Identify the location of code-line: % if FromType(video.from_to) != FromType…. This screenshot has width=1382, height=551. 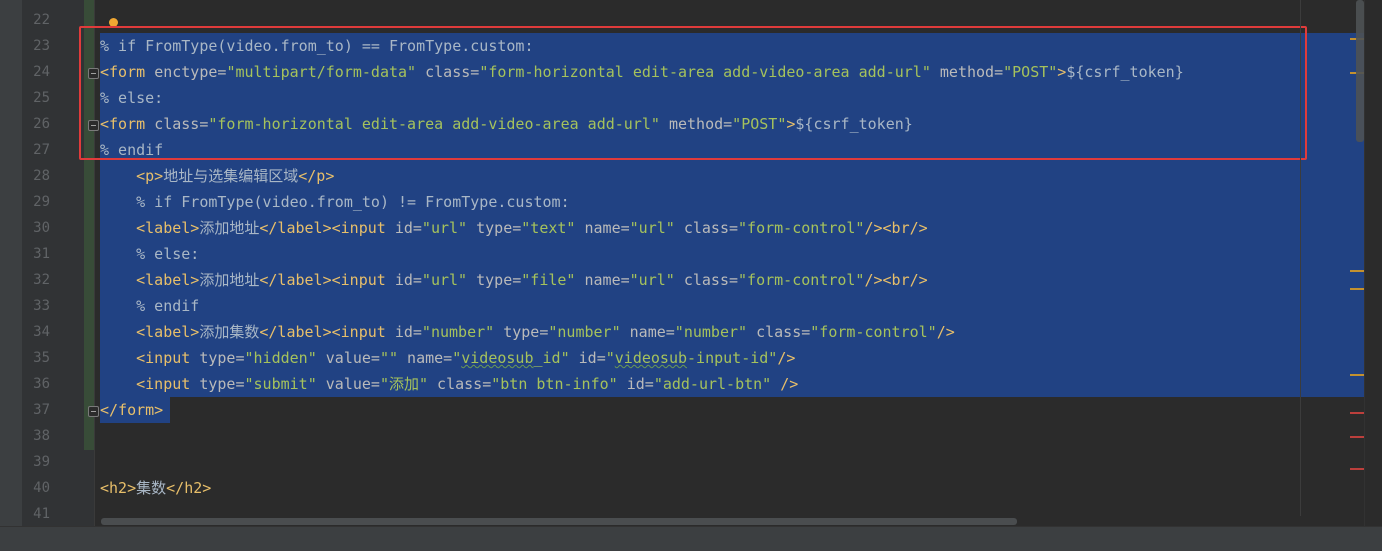
(335, 202).